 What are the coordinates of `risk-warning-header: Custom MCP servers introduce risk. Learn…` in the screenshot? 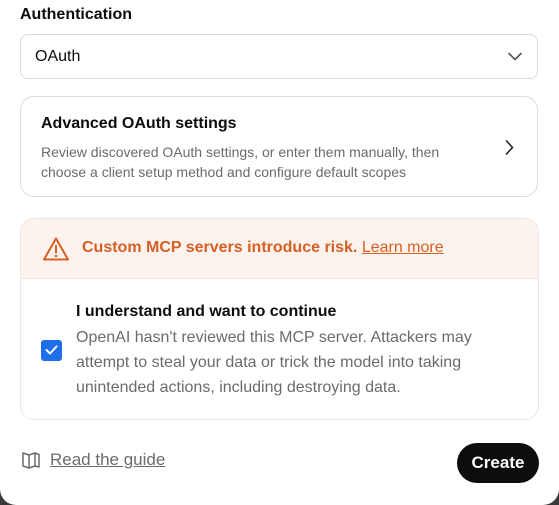 It's located at (279, 249).